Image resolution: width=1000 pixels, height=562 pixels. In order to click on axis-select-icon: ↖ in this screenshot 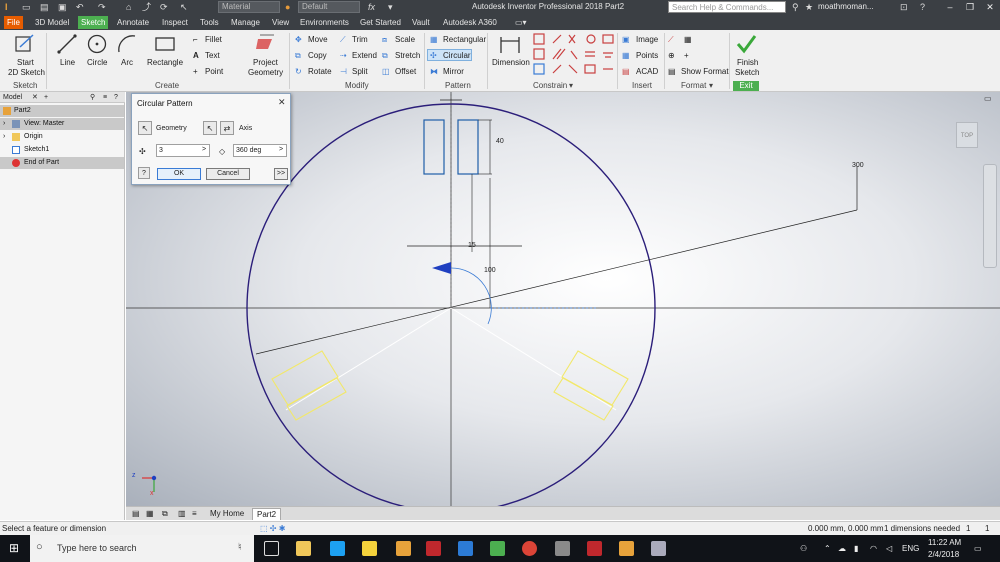, I will do `click(210, 128)`.